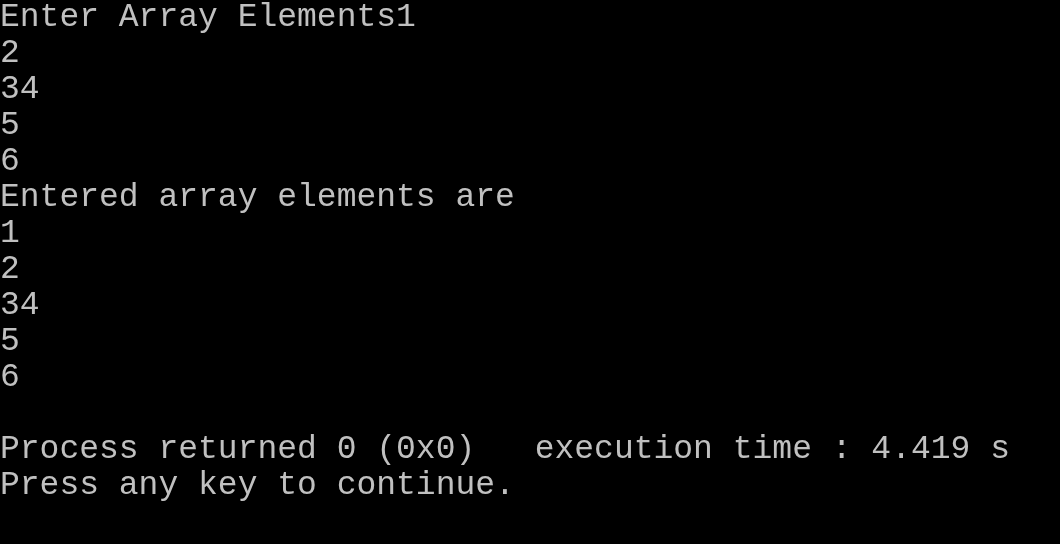 This screenshot has height=544, width=1060. Describe the element at coordinates (10, 234) in the screenshot. I see `console-line: 1` at that location.